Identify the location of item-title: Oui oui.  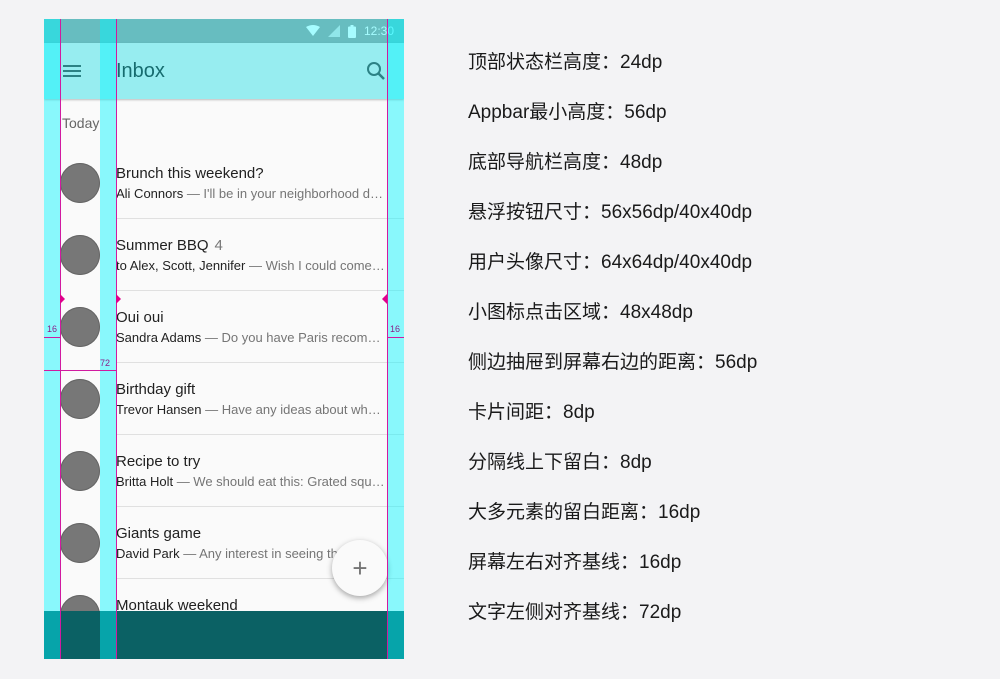
(140, 317).